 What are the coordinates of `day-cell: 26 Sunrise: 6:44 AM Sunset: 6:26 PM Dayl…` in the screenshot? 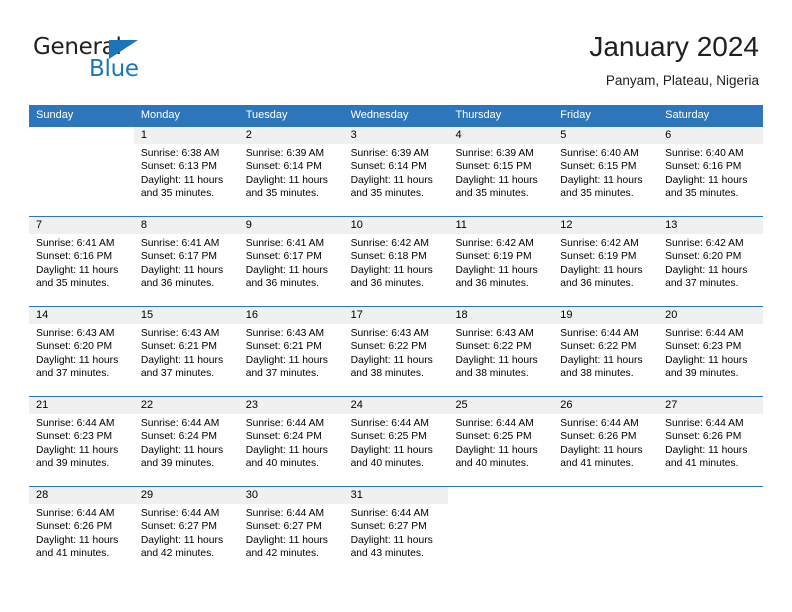 It's located at (606, 441).